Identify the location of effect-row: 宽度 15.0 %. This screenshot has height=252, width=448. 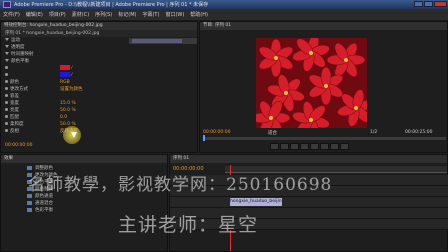
(101, 103).